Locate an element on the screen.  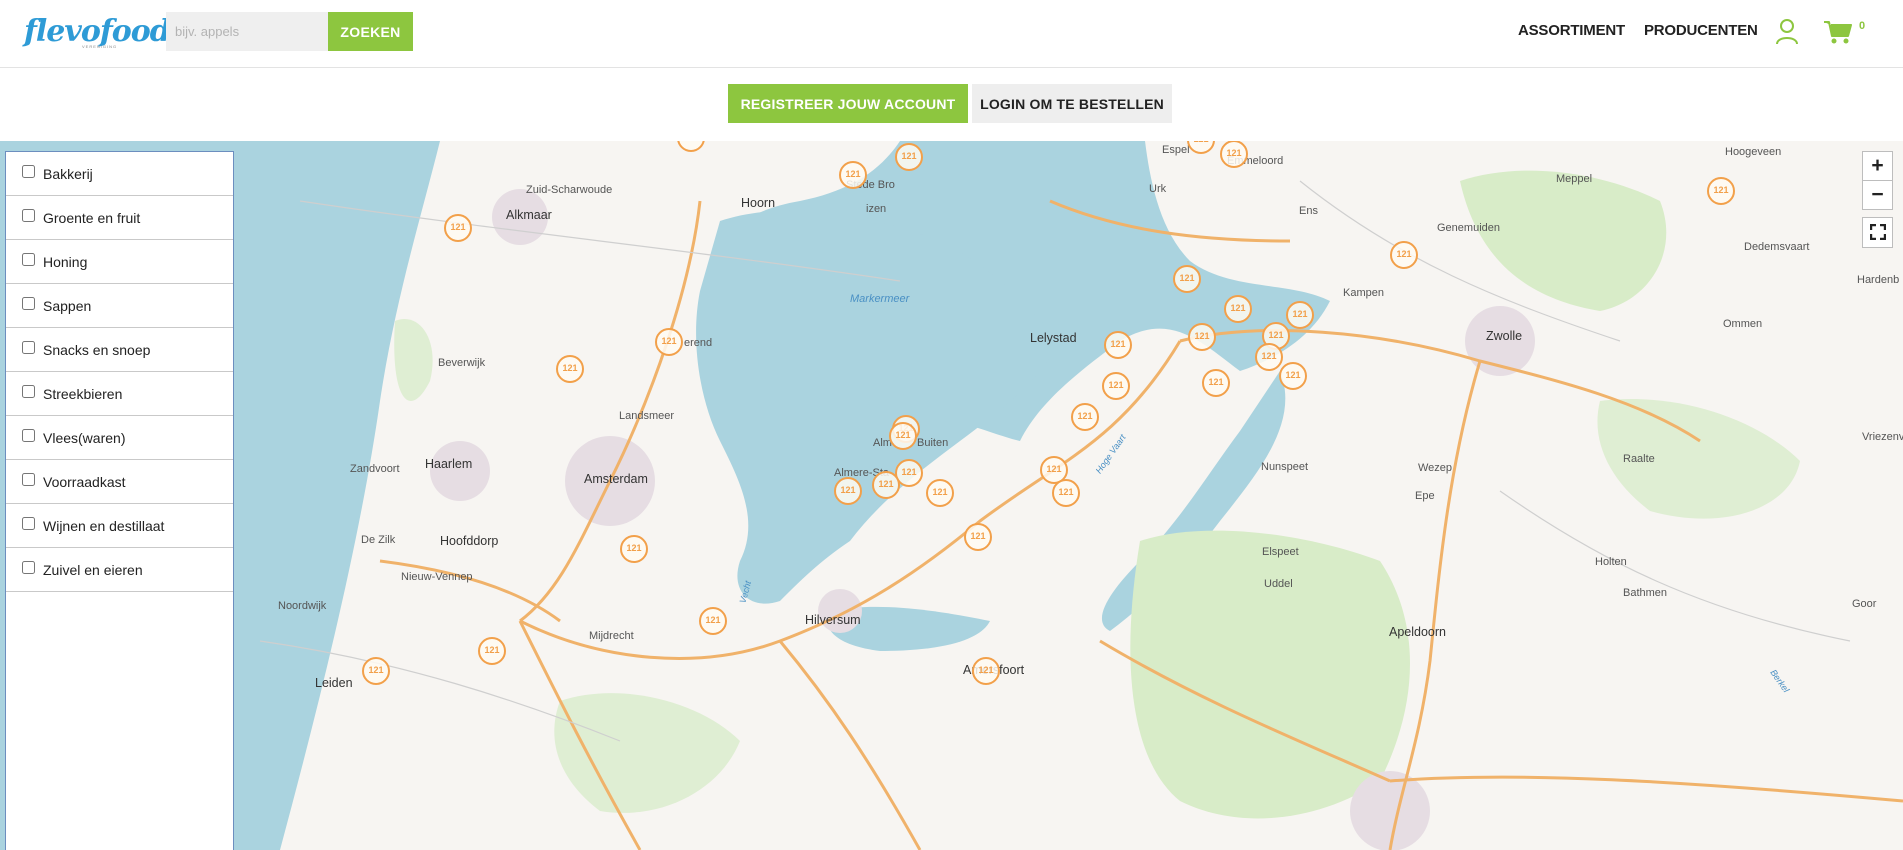
search-input is located at coordinates (247, 31).